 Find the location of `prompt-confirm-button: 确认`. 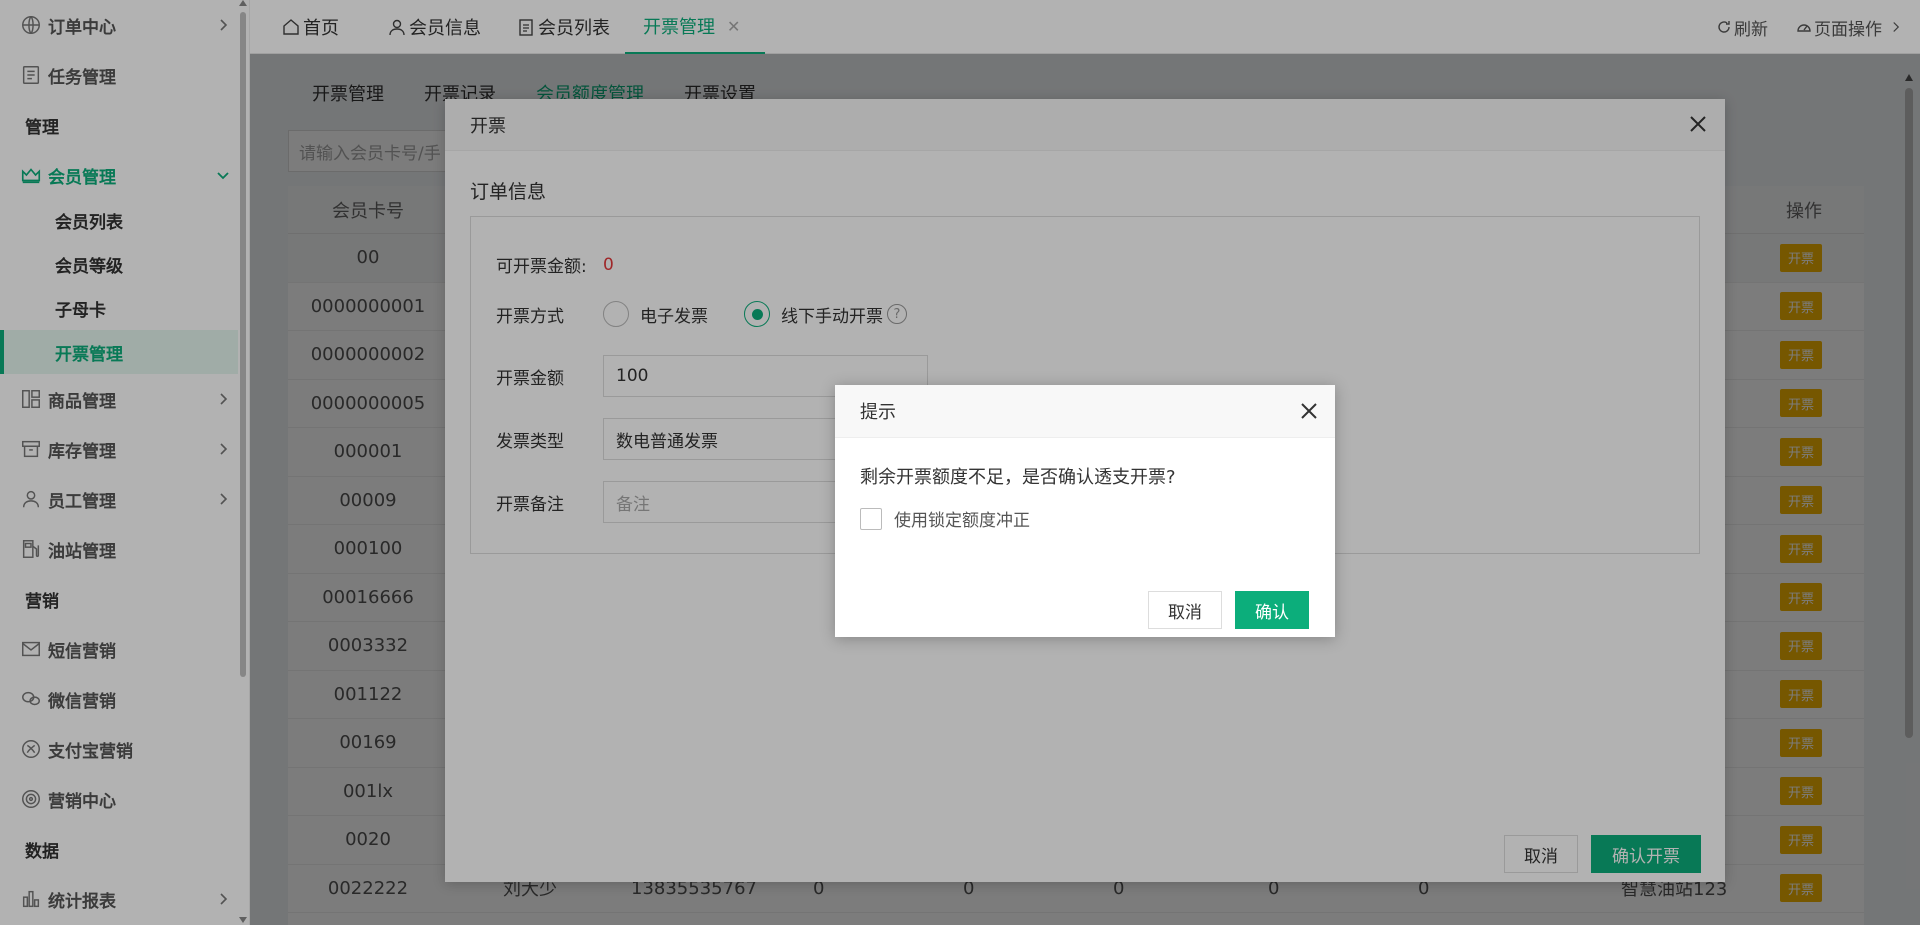

prompt-confirm-button: 确认 is located at coordinates (1272, 610).